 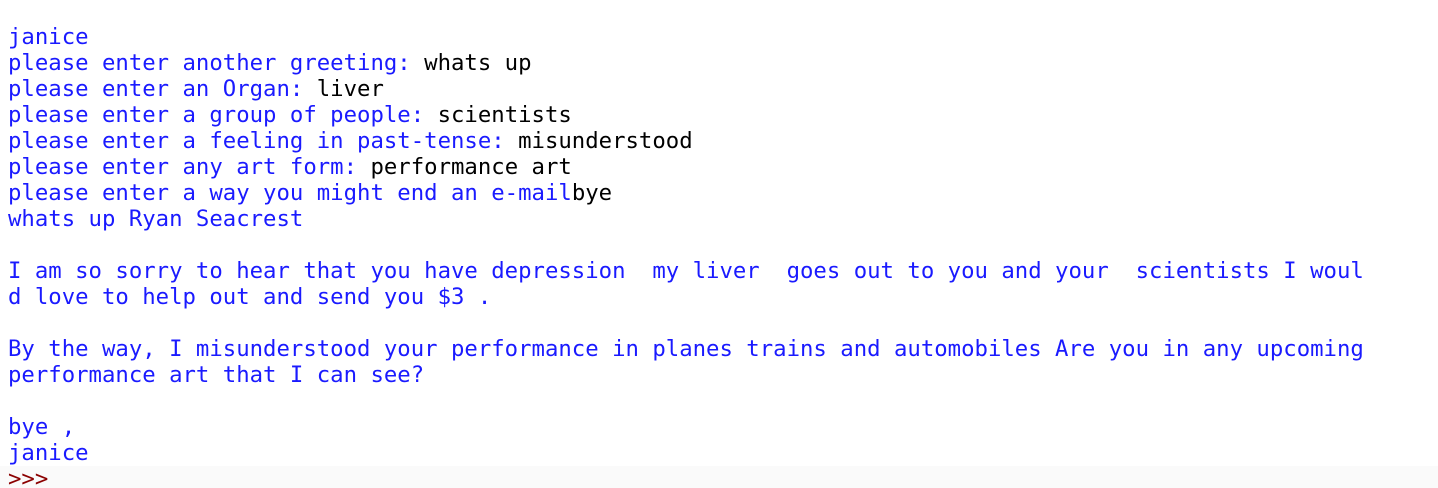 I want to click on user-input: performance art, so click(x=471, y=167).